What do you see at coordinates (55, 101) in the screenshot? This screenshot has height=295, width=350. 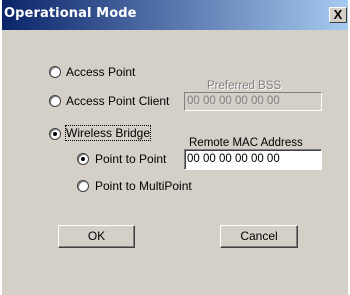 I see `access-point-client-radio` at bounding box center [55, 101].